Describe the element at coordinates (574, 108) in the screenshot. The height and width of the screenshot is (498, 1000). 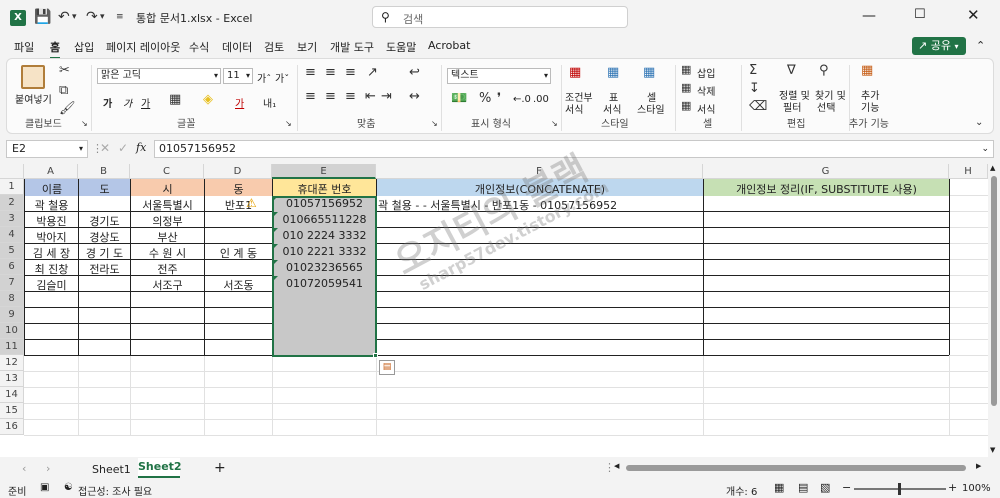
I see `conditional-format-label-2: 서식` at that location.